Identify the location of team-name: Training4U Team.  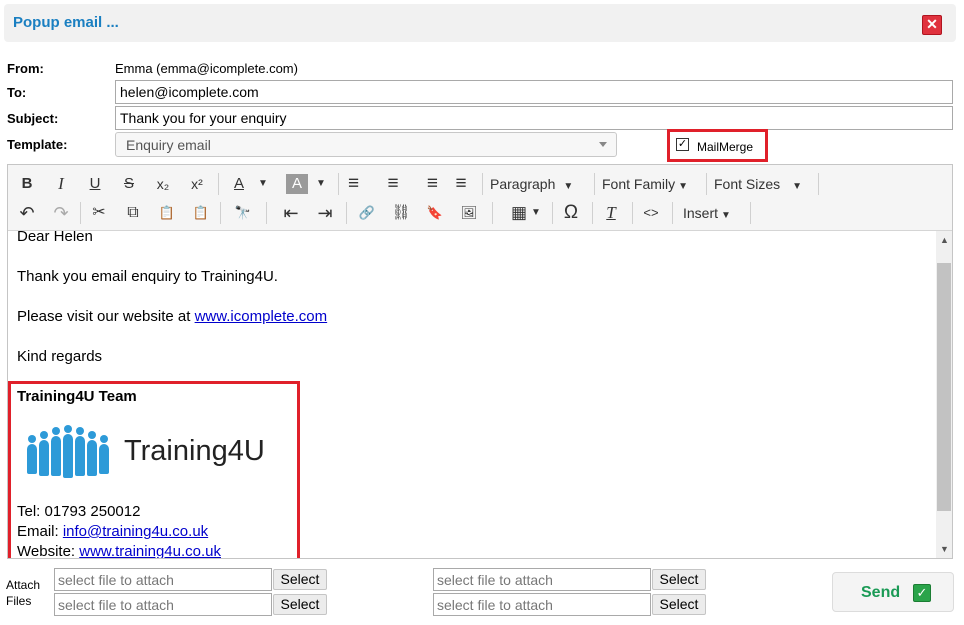
(77, 396).